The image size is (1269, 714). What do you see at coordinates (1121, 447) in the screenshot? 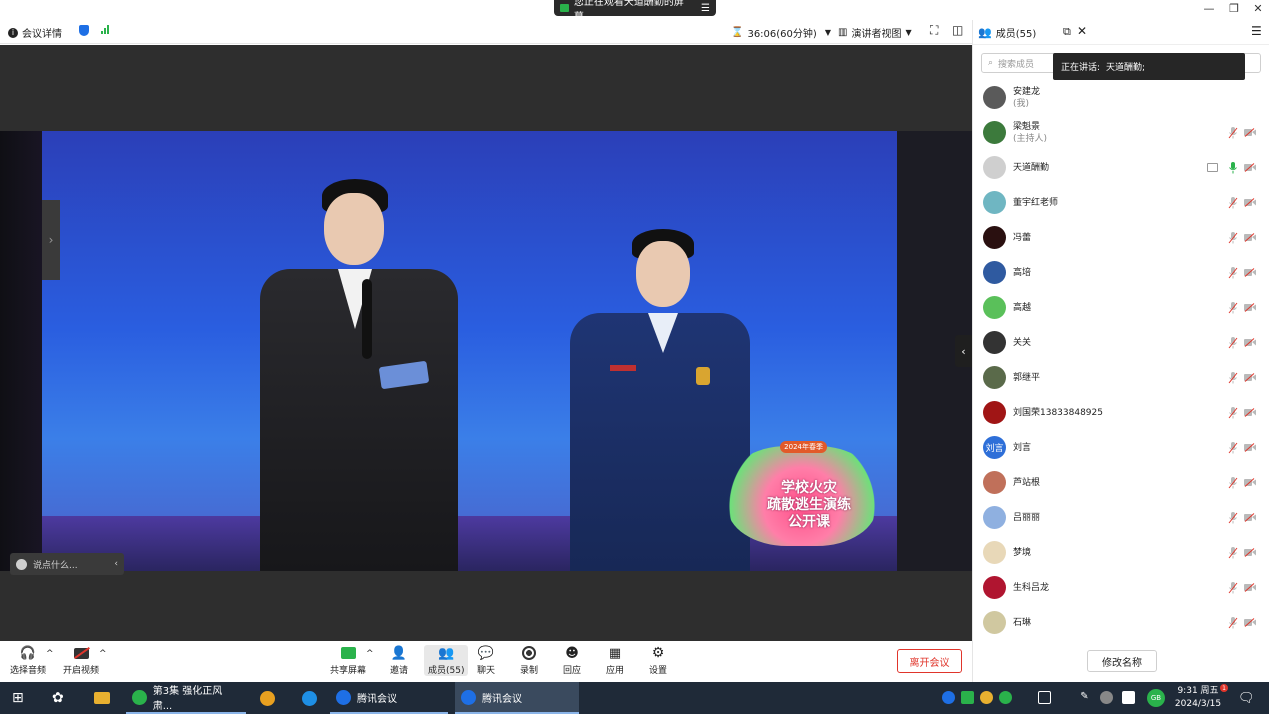
I see `member-row: 刘言 刘言` at bounding box center [1121, 447].